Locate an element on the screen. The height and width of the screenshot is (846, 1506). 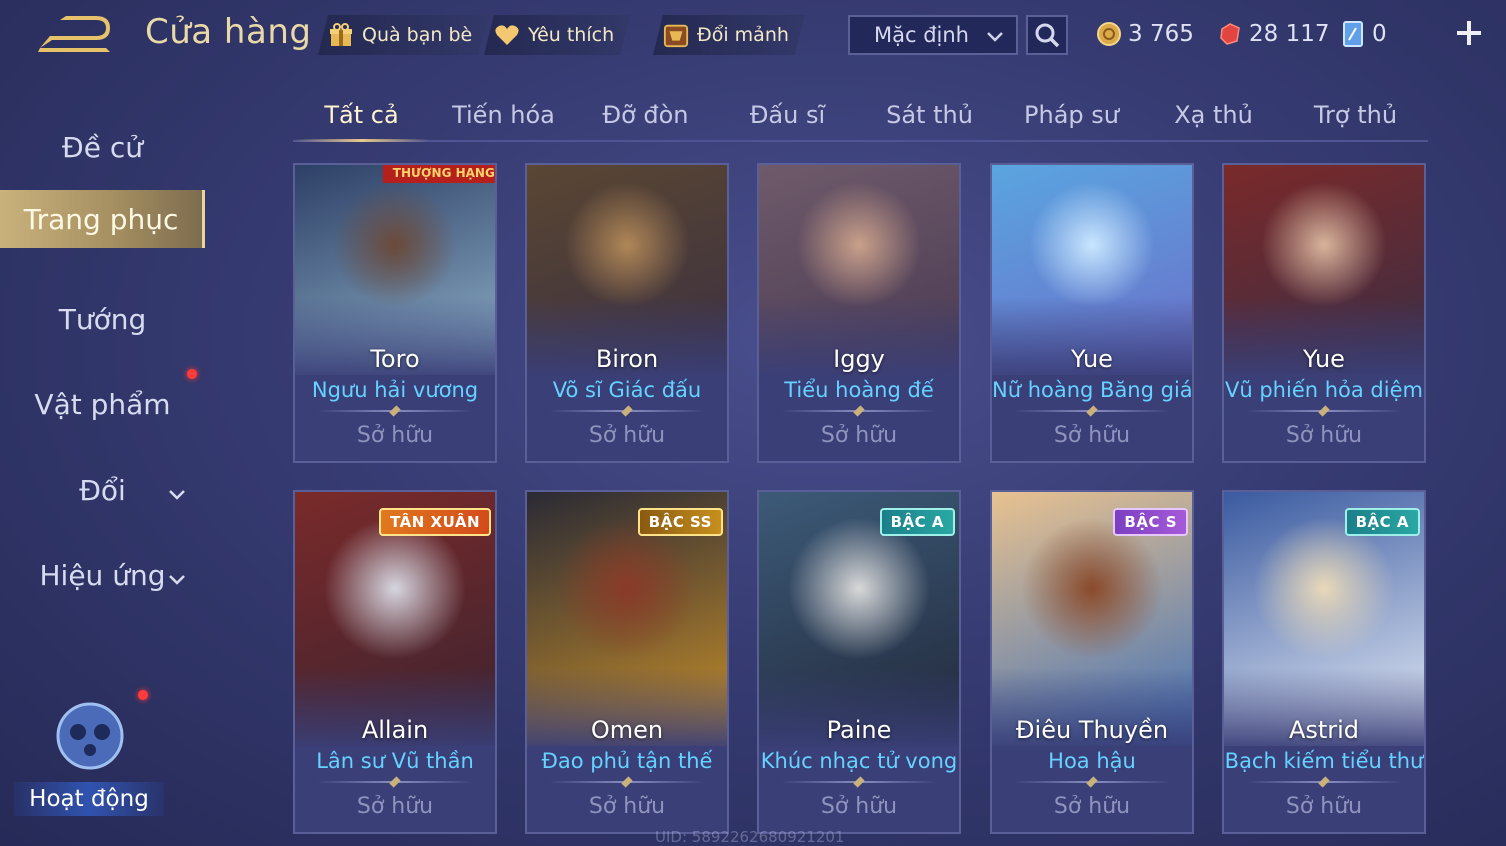
tab-assassin: Sát thủ is located at coordinates (929, 115).